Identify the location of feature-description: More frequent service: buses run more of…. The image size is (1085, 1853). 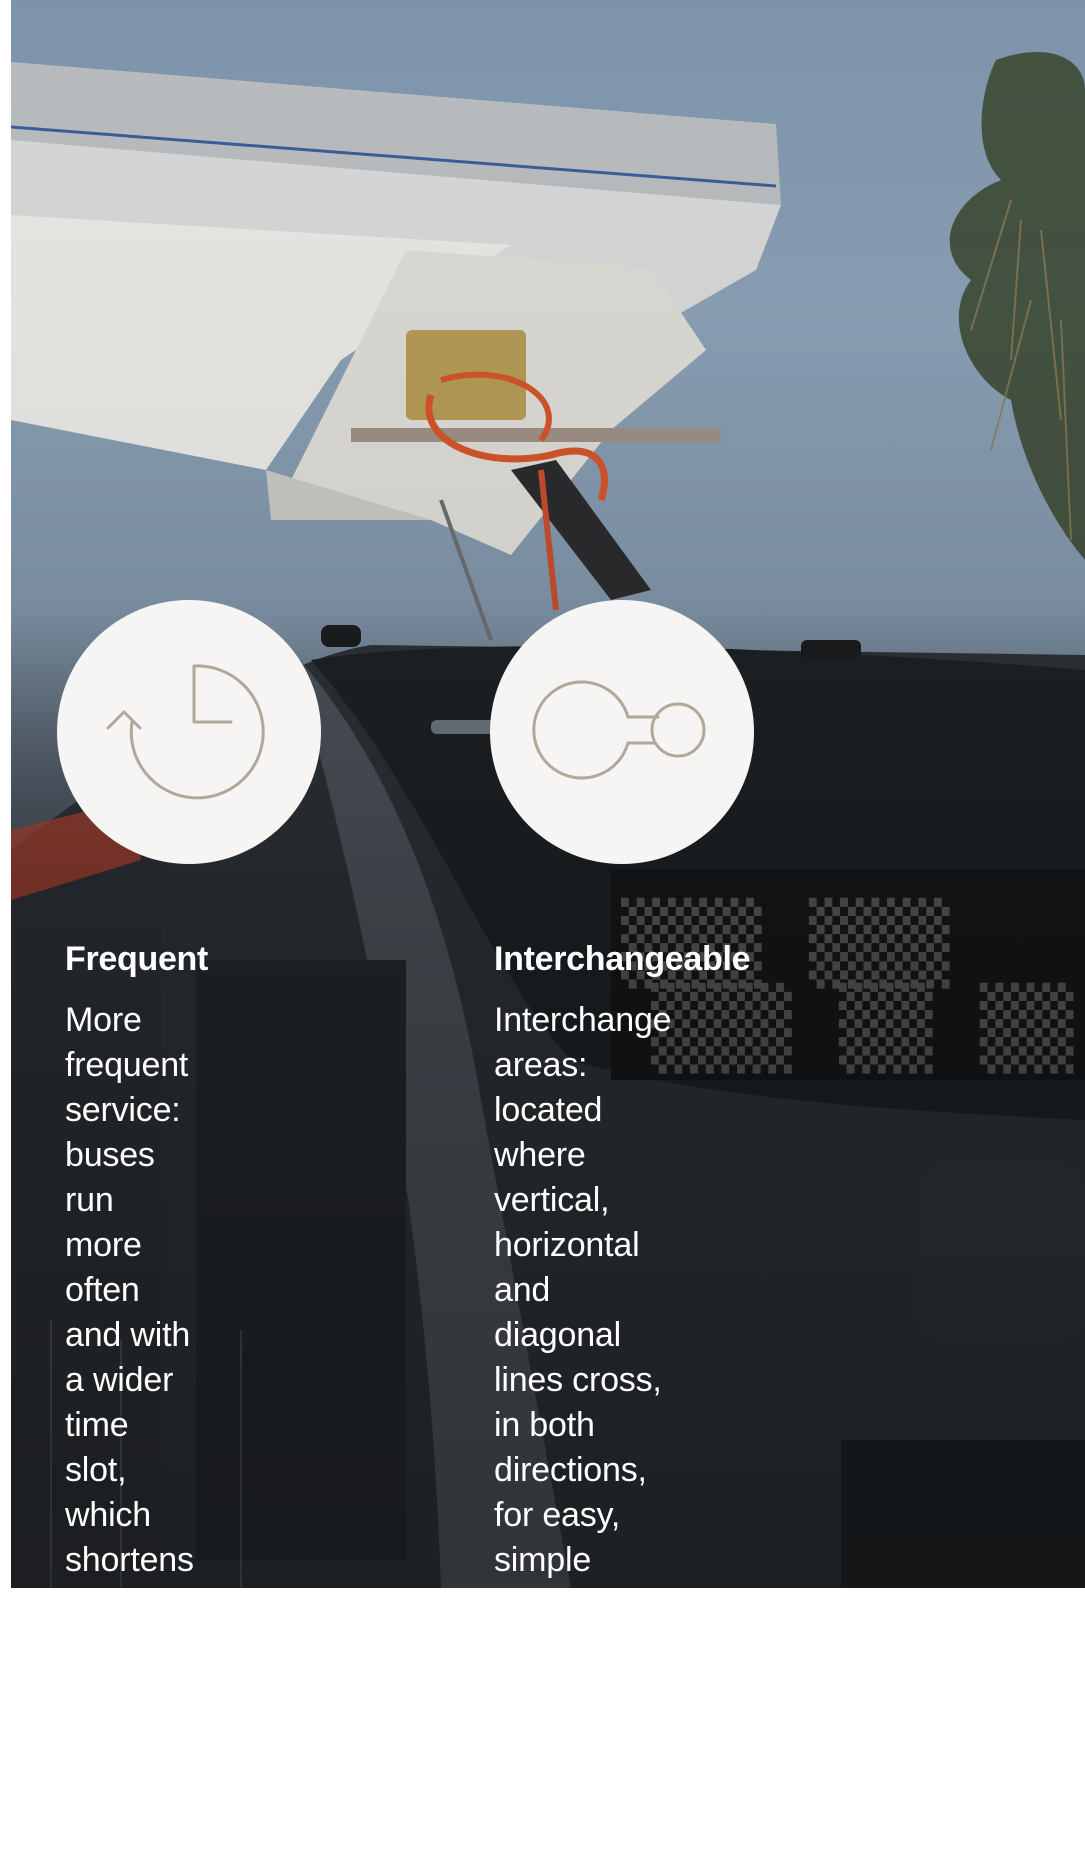
(129, 1357).